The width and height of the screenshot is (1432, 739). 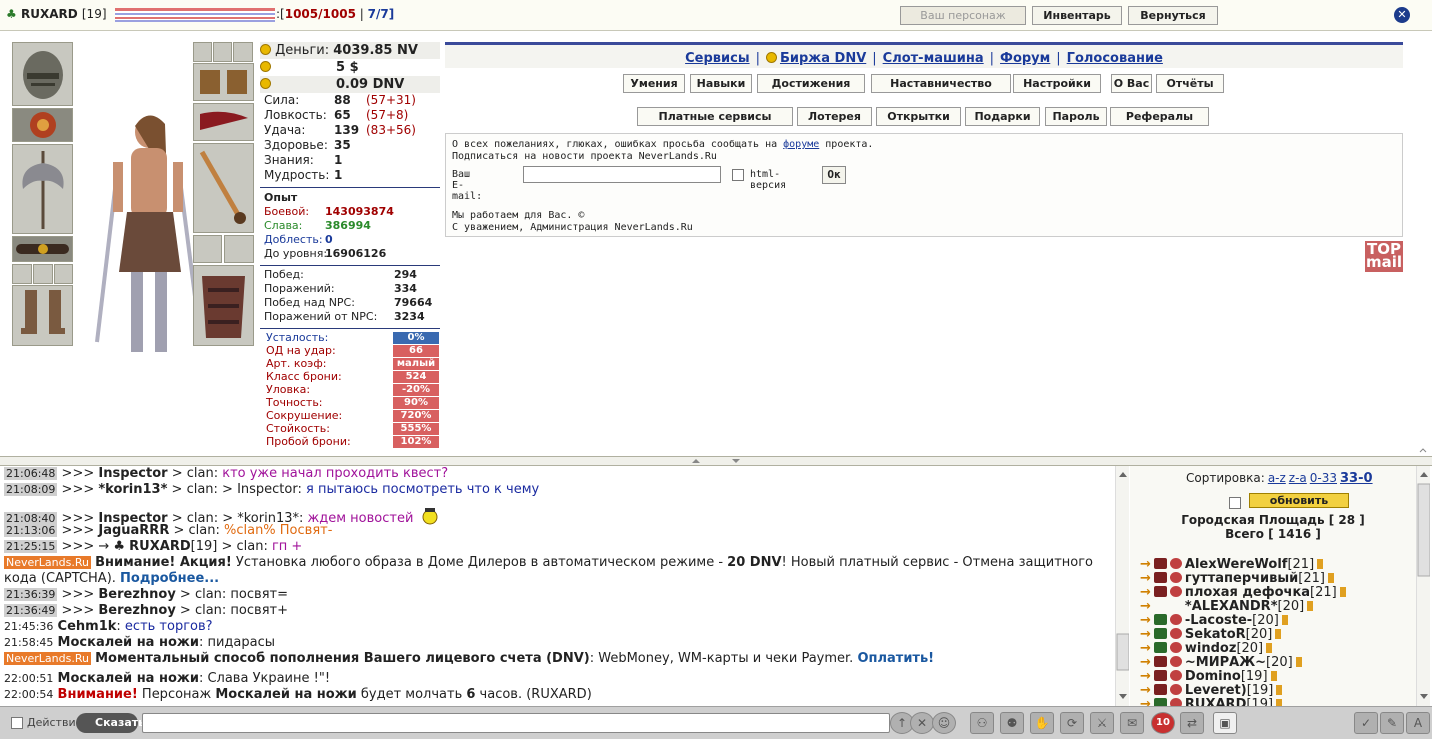 What do you see at coordinates (223, 82) in the screenshot?
I see `gloves-slot` at bounding box center [223, 82].